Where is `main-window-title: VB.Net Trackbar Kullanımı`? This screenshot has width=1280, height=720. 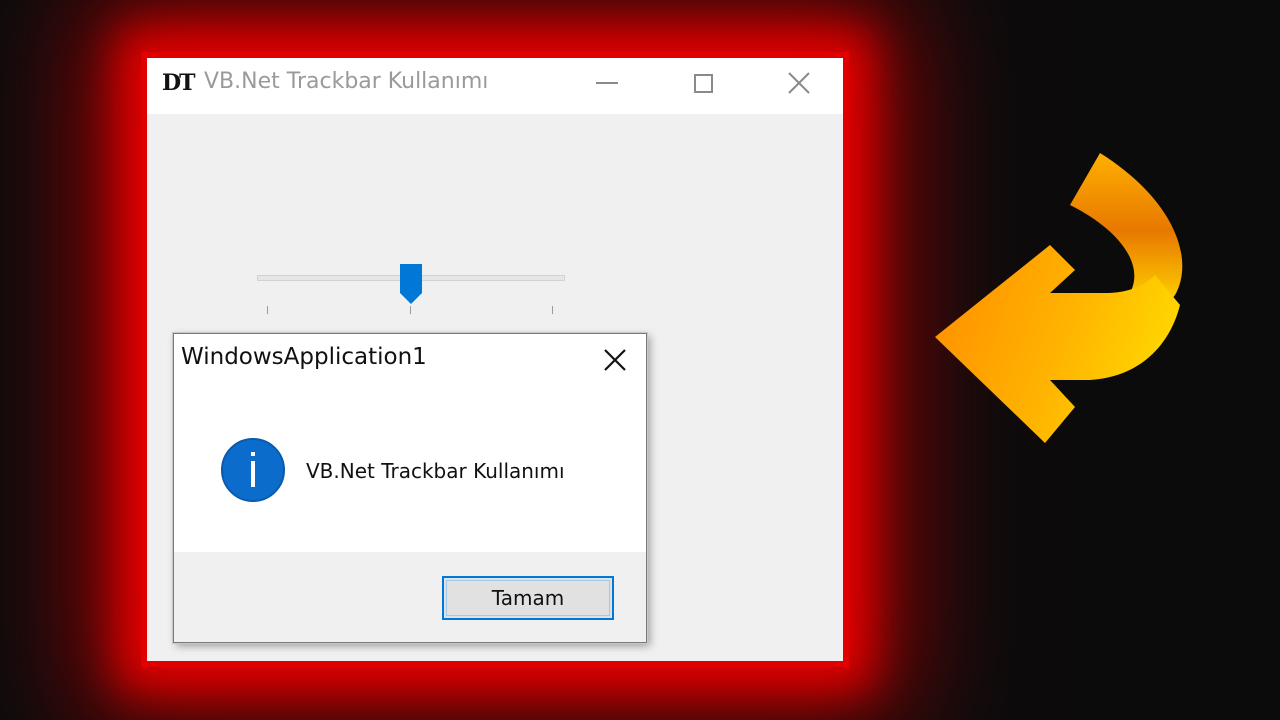 main-window-title: VB.Net Trackbar Kullanımı is located at coordinates (346, 81).